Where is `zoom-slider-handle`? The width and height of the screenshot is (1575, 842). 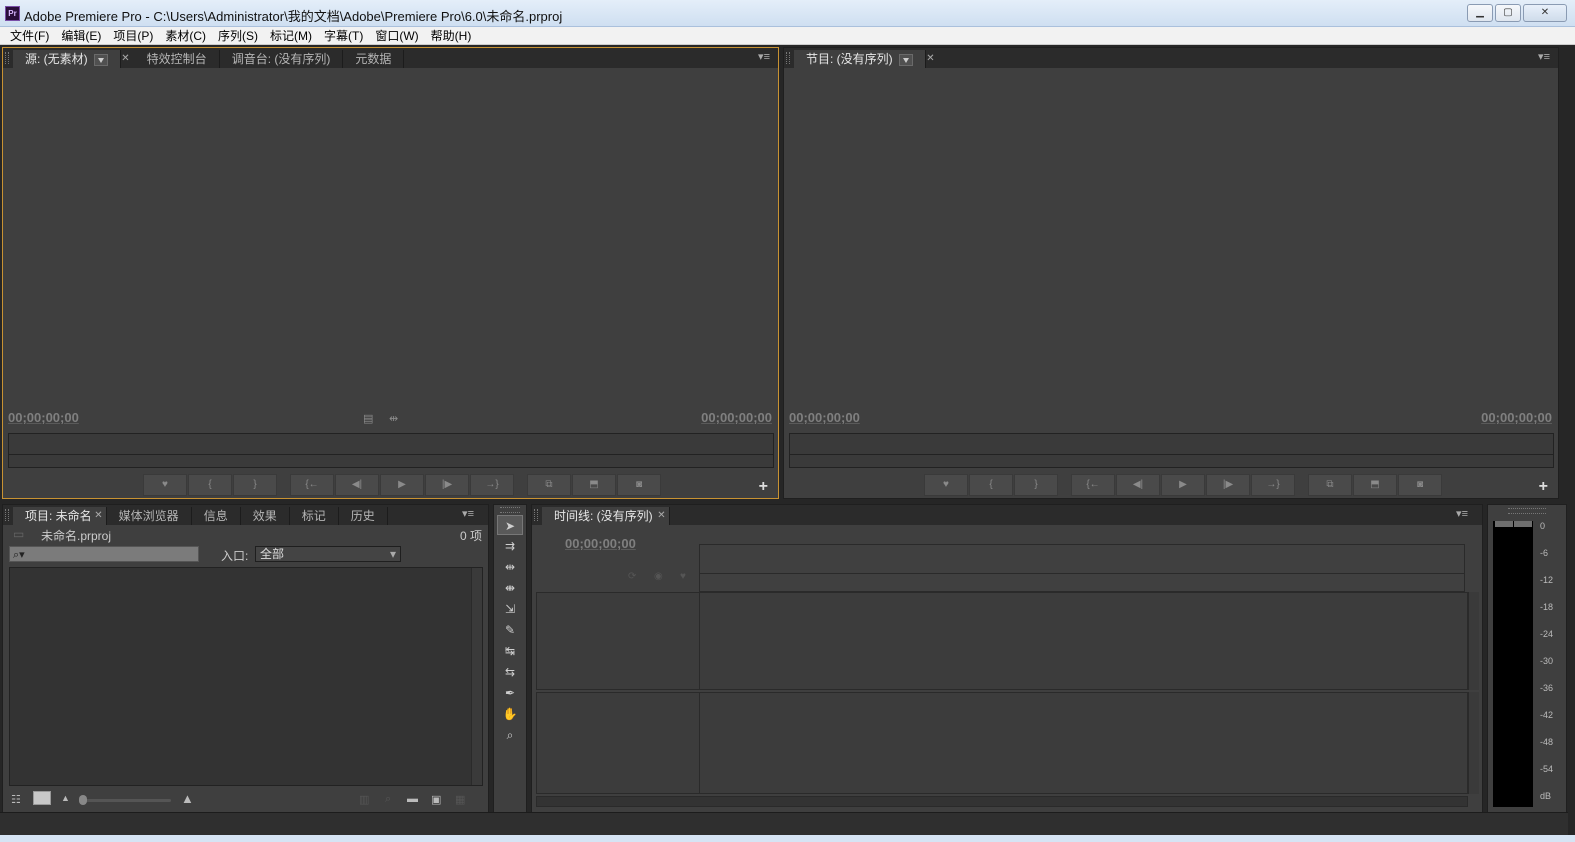 zoom-slider-handle is located at coordinates (83, 800).